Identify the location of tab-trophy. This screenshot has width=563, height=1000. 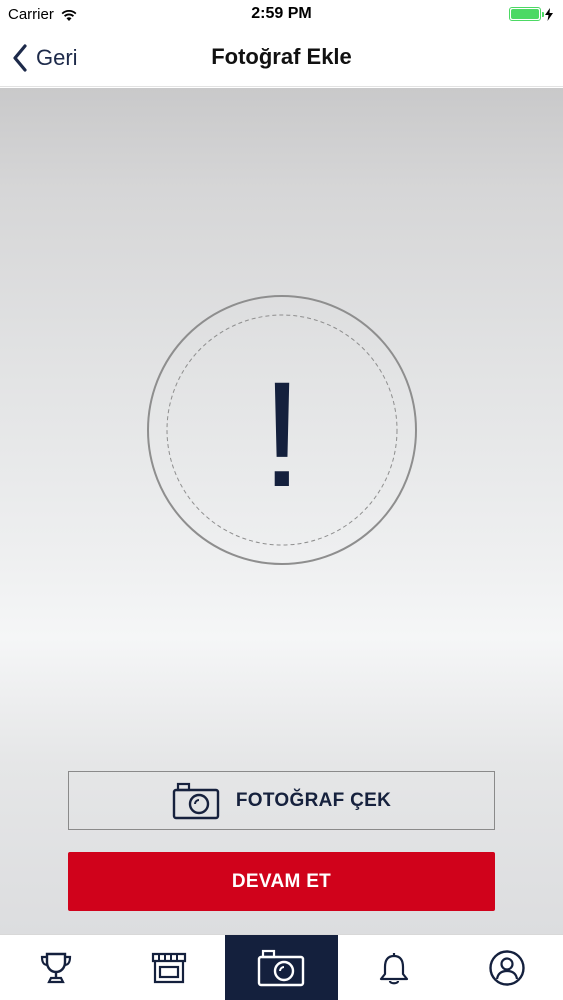
(56, 967).